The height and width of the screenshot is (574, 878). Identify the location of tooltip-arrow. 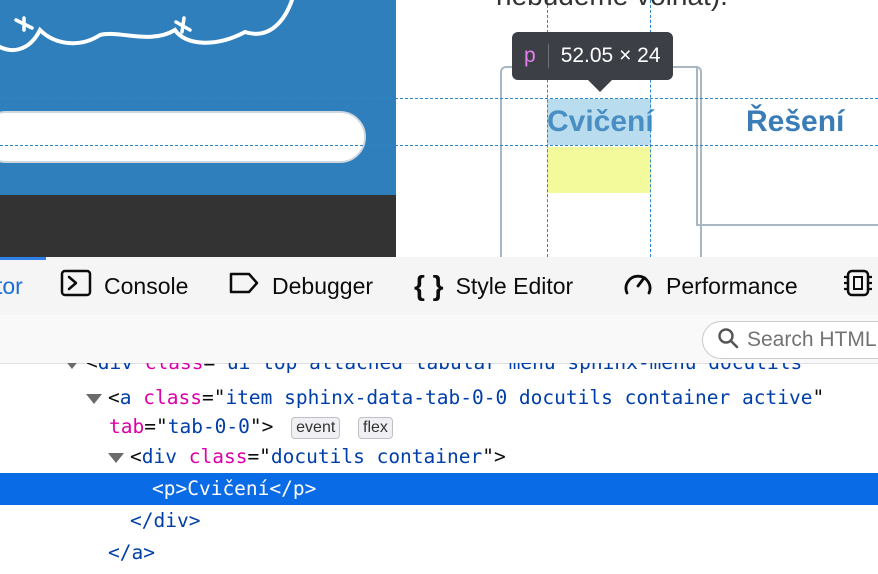
(600, 86).